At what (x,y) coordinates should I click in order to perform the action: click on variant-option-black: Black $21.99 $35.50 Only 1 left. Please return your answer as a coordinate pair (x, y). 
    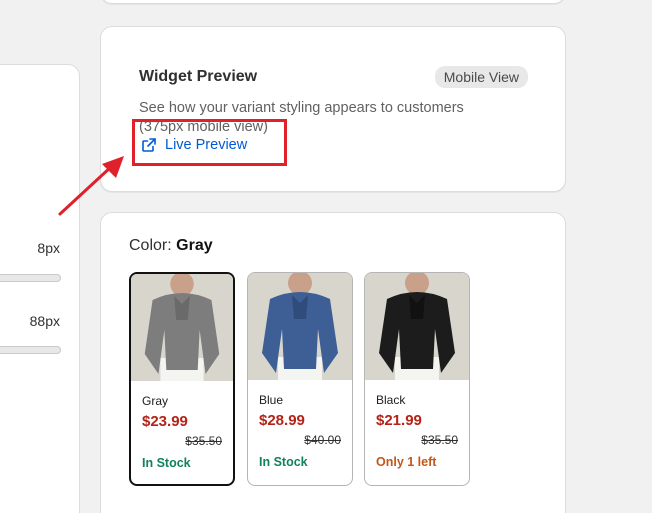
    Looking at the image, I should click on (417, 379).